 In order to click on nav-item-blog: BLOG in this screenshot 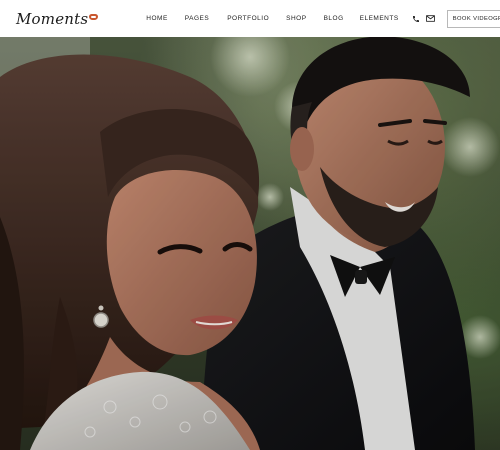, I will do `click(334, 18)`.